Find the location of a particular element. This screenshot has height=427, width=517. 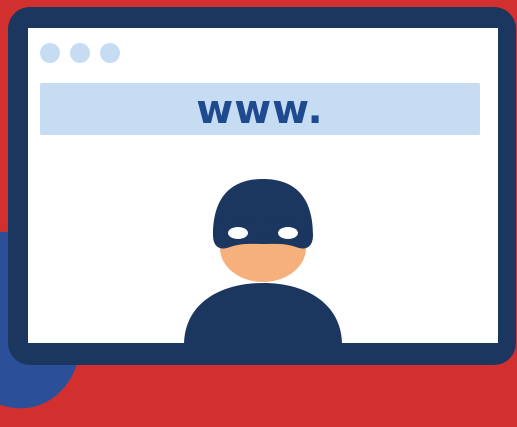

window-controls is located at coordinates (80, 53).